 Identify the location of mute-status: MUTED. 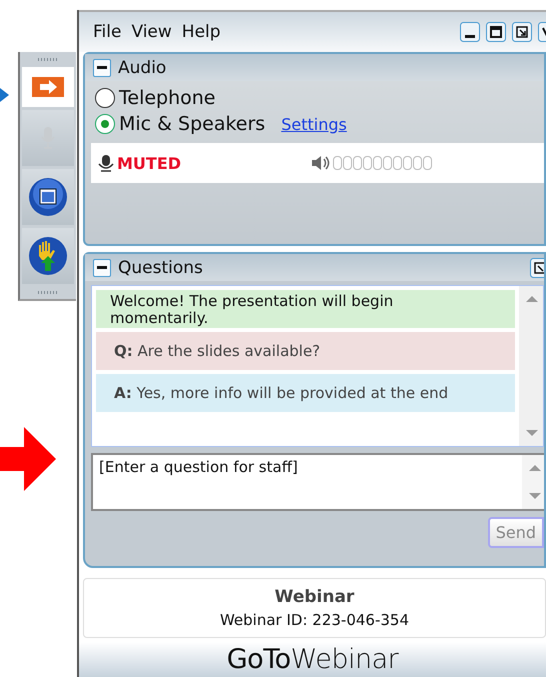
(149, 163).